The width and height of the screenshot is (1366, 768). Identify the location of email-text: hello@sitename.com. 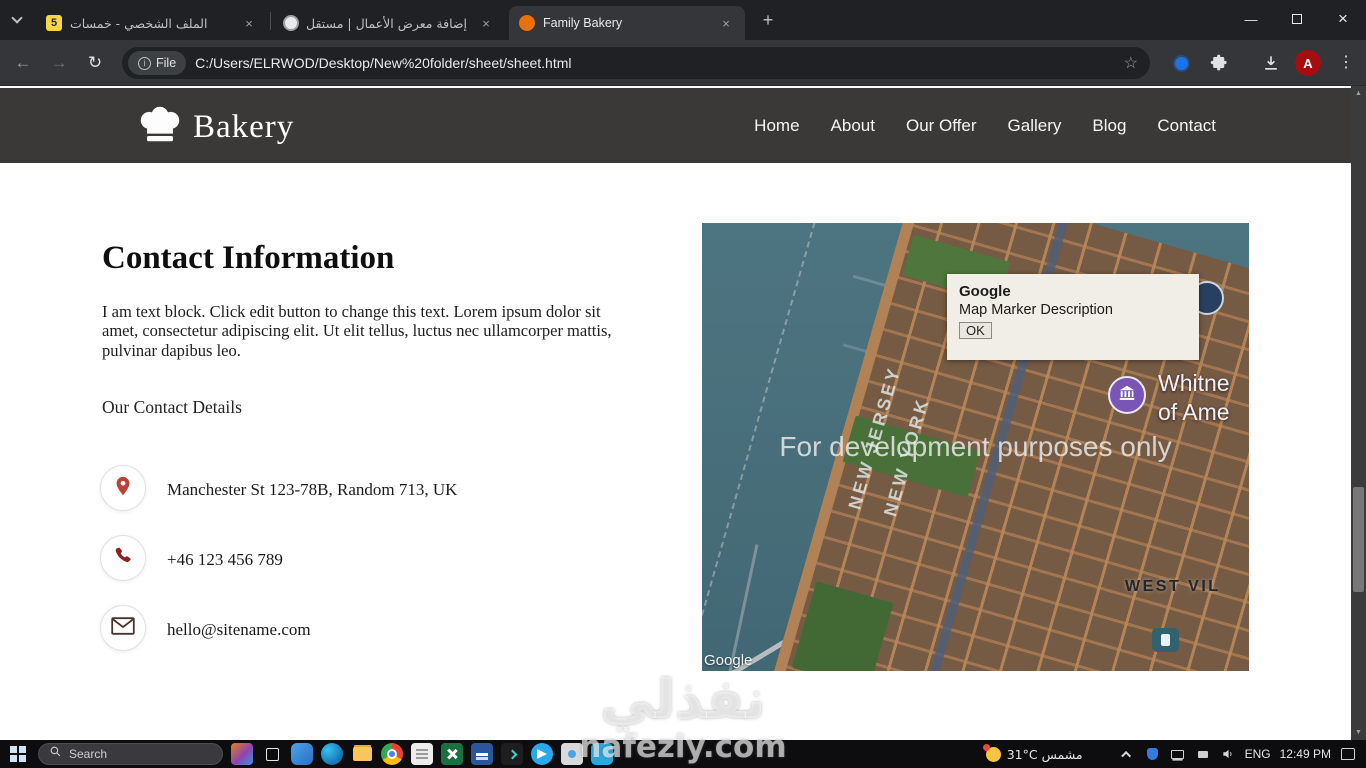
(239, 629).